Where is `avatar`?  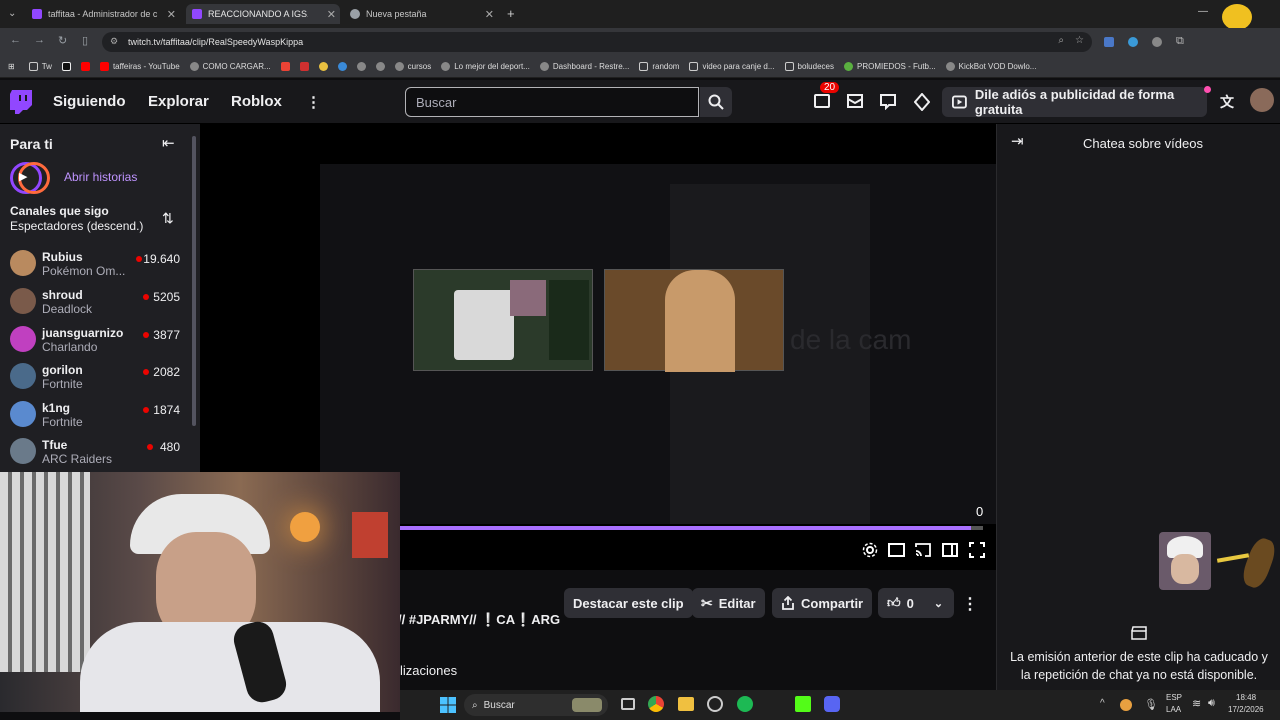 avatar is located at coordinates (1262, 100).